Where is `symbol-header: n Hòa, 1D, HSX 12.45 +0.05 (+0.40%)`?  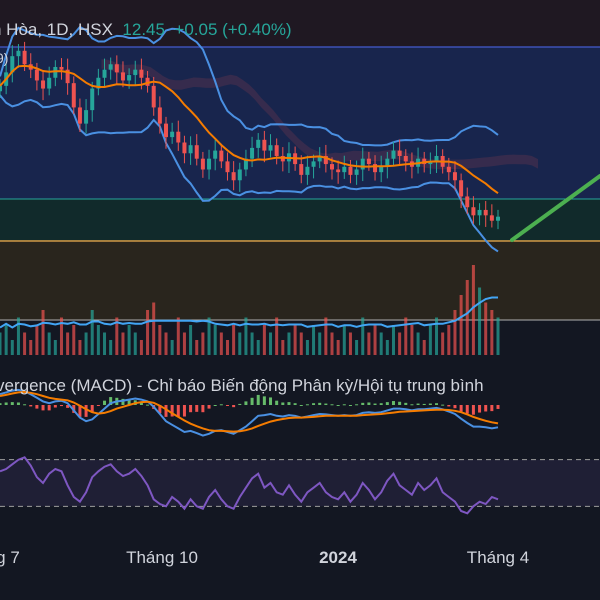
symbol-header: n Hòa, 1D, HSX 12.45 +0.05 (+0.40%) is located at coordinates (146, 30).